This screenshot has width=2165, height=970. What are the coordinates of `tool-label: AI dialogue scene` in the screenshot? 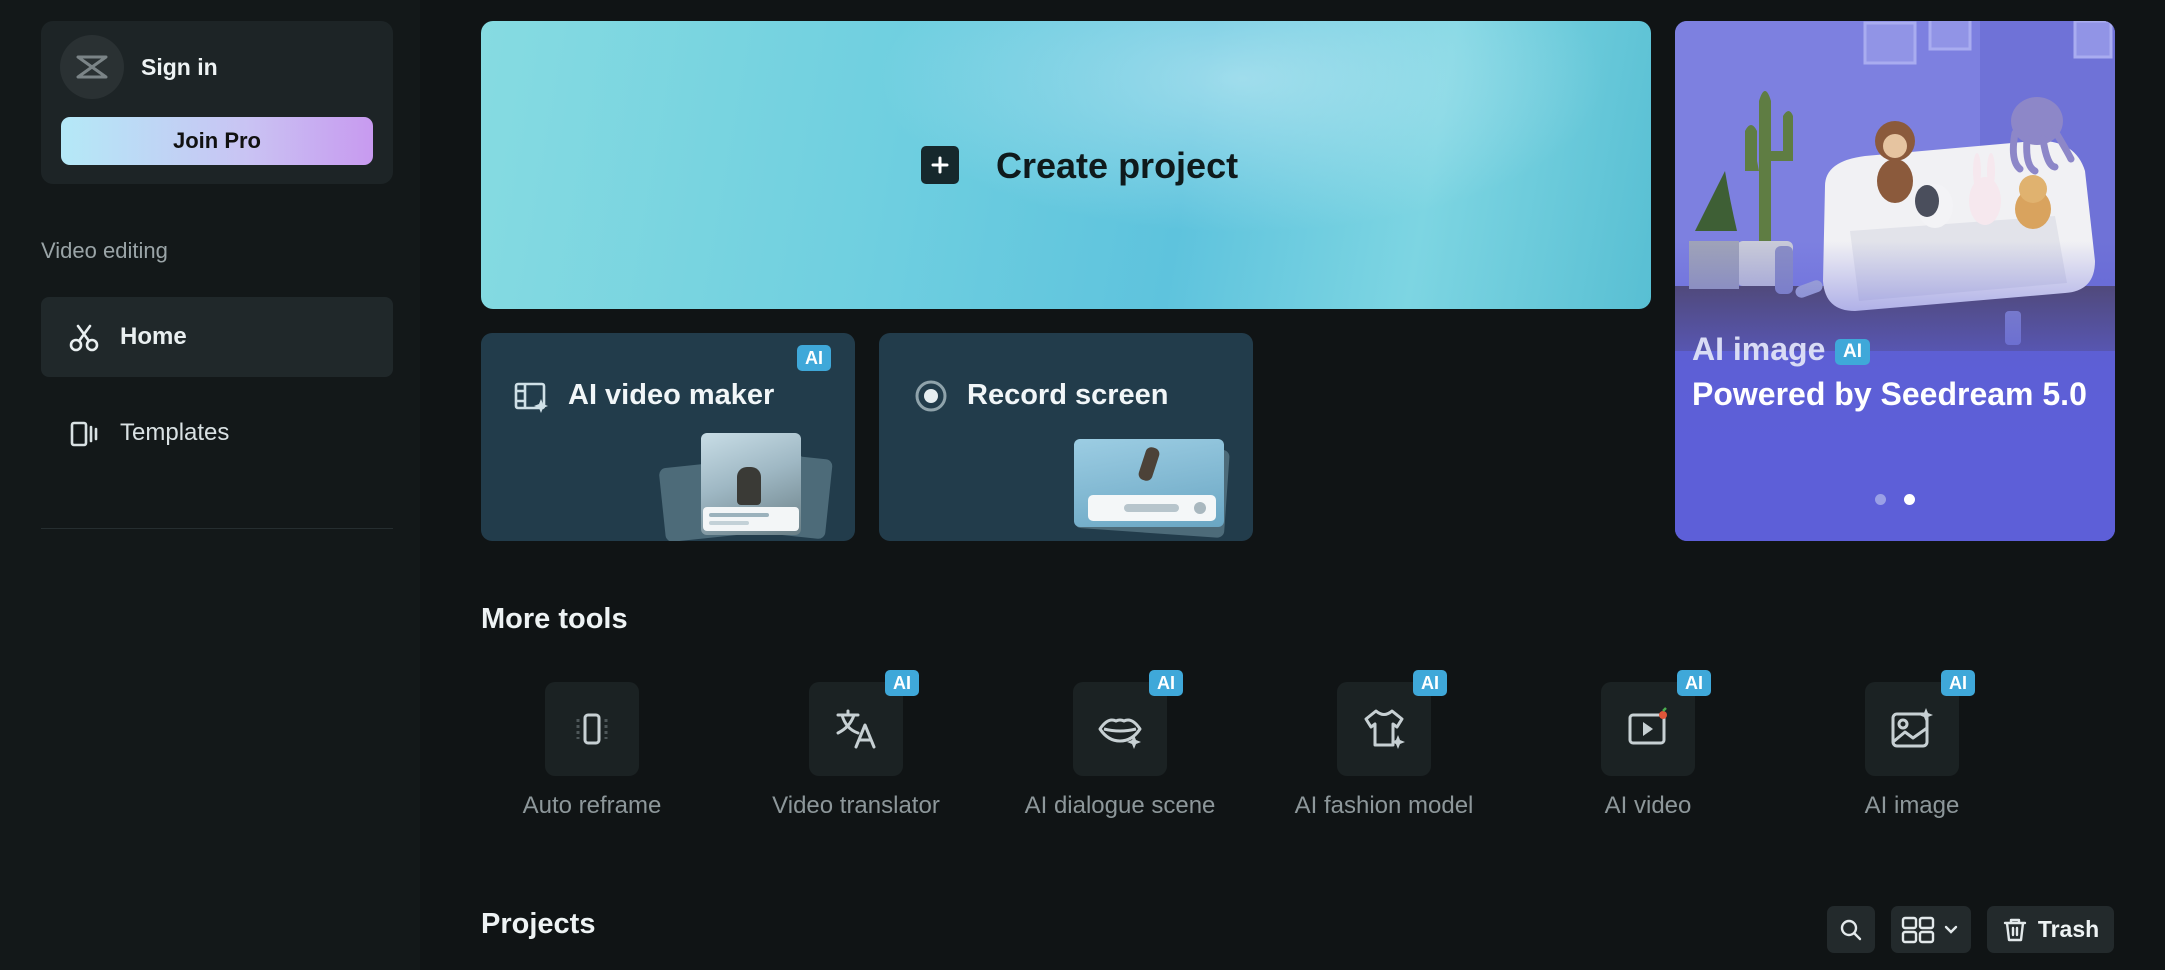 It's located at (1120, 805).